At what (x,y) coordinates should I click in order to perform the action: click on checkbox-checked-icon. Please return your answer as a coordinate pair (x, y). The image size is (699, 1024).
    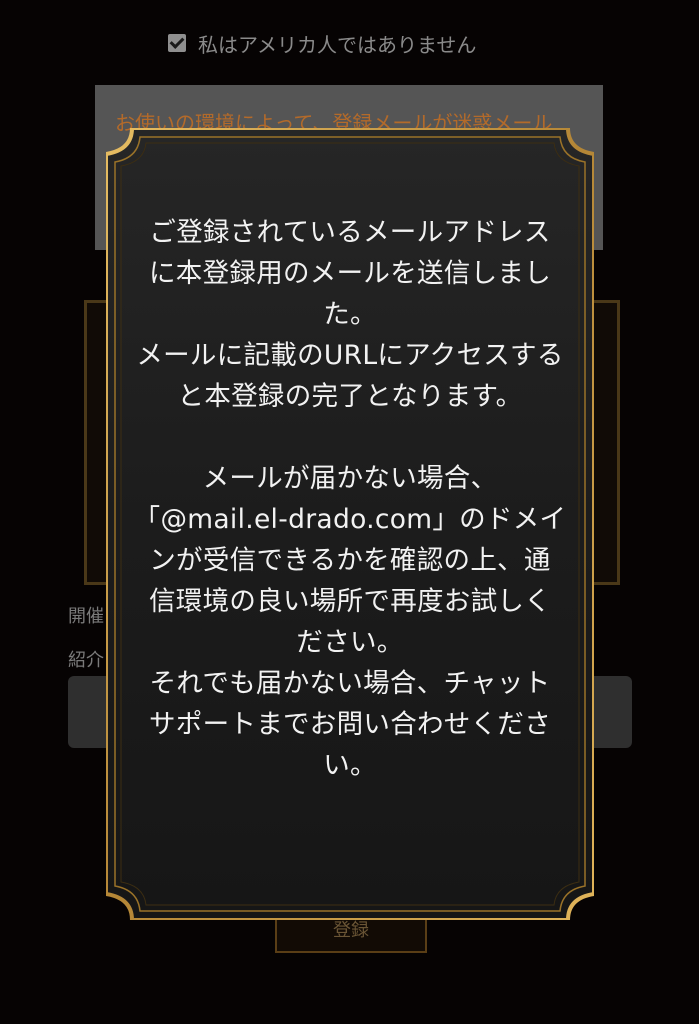
    Looking at the image, I should click on (177, 43).